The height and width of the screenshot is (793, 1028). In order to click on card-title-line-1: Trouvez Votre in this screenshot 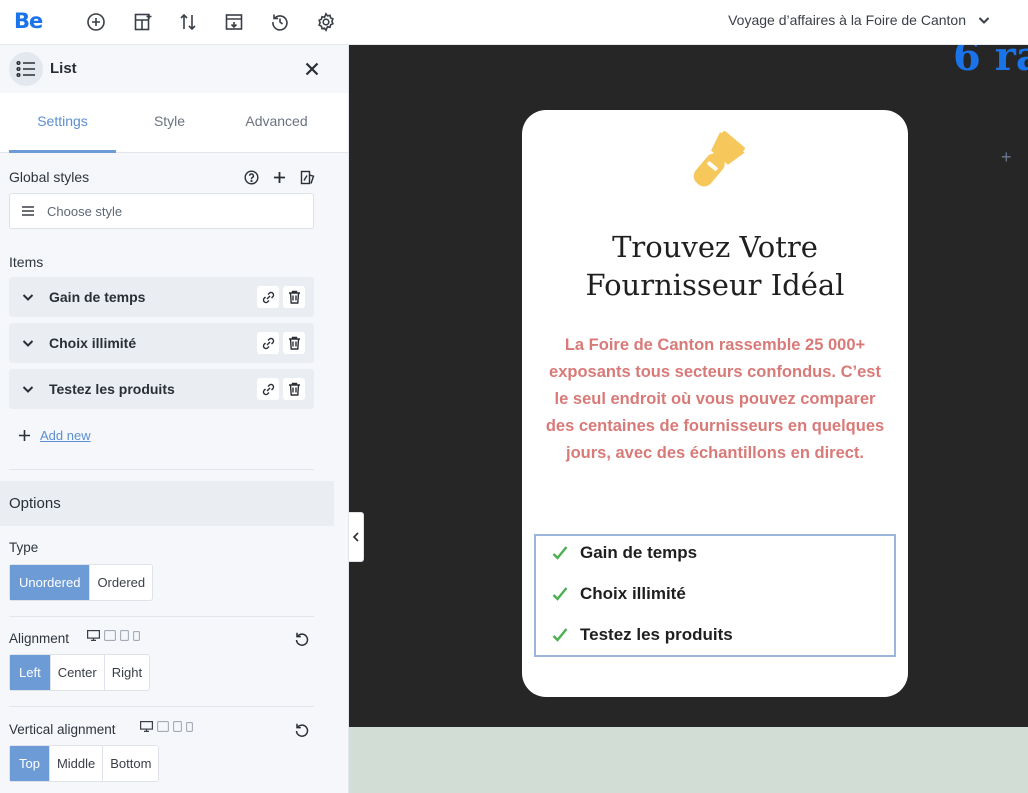, I will do `click(715, 247)`.